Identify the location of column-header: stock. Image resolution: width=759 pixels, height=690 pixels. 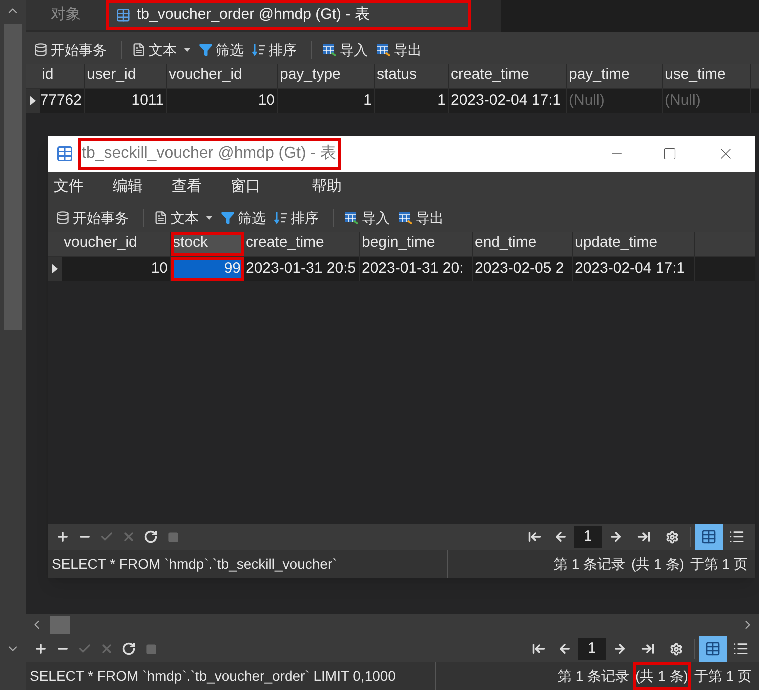
(207, 244).